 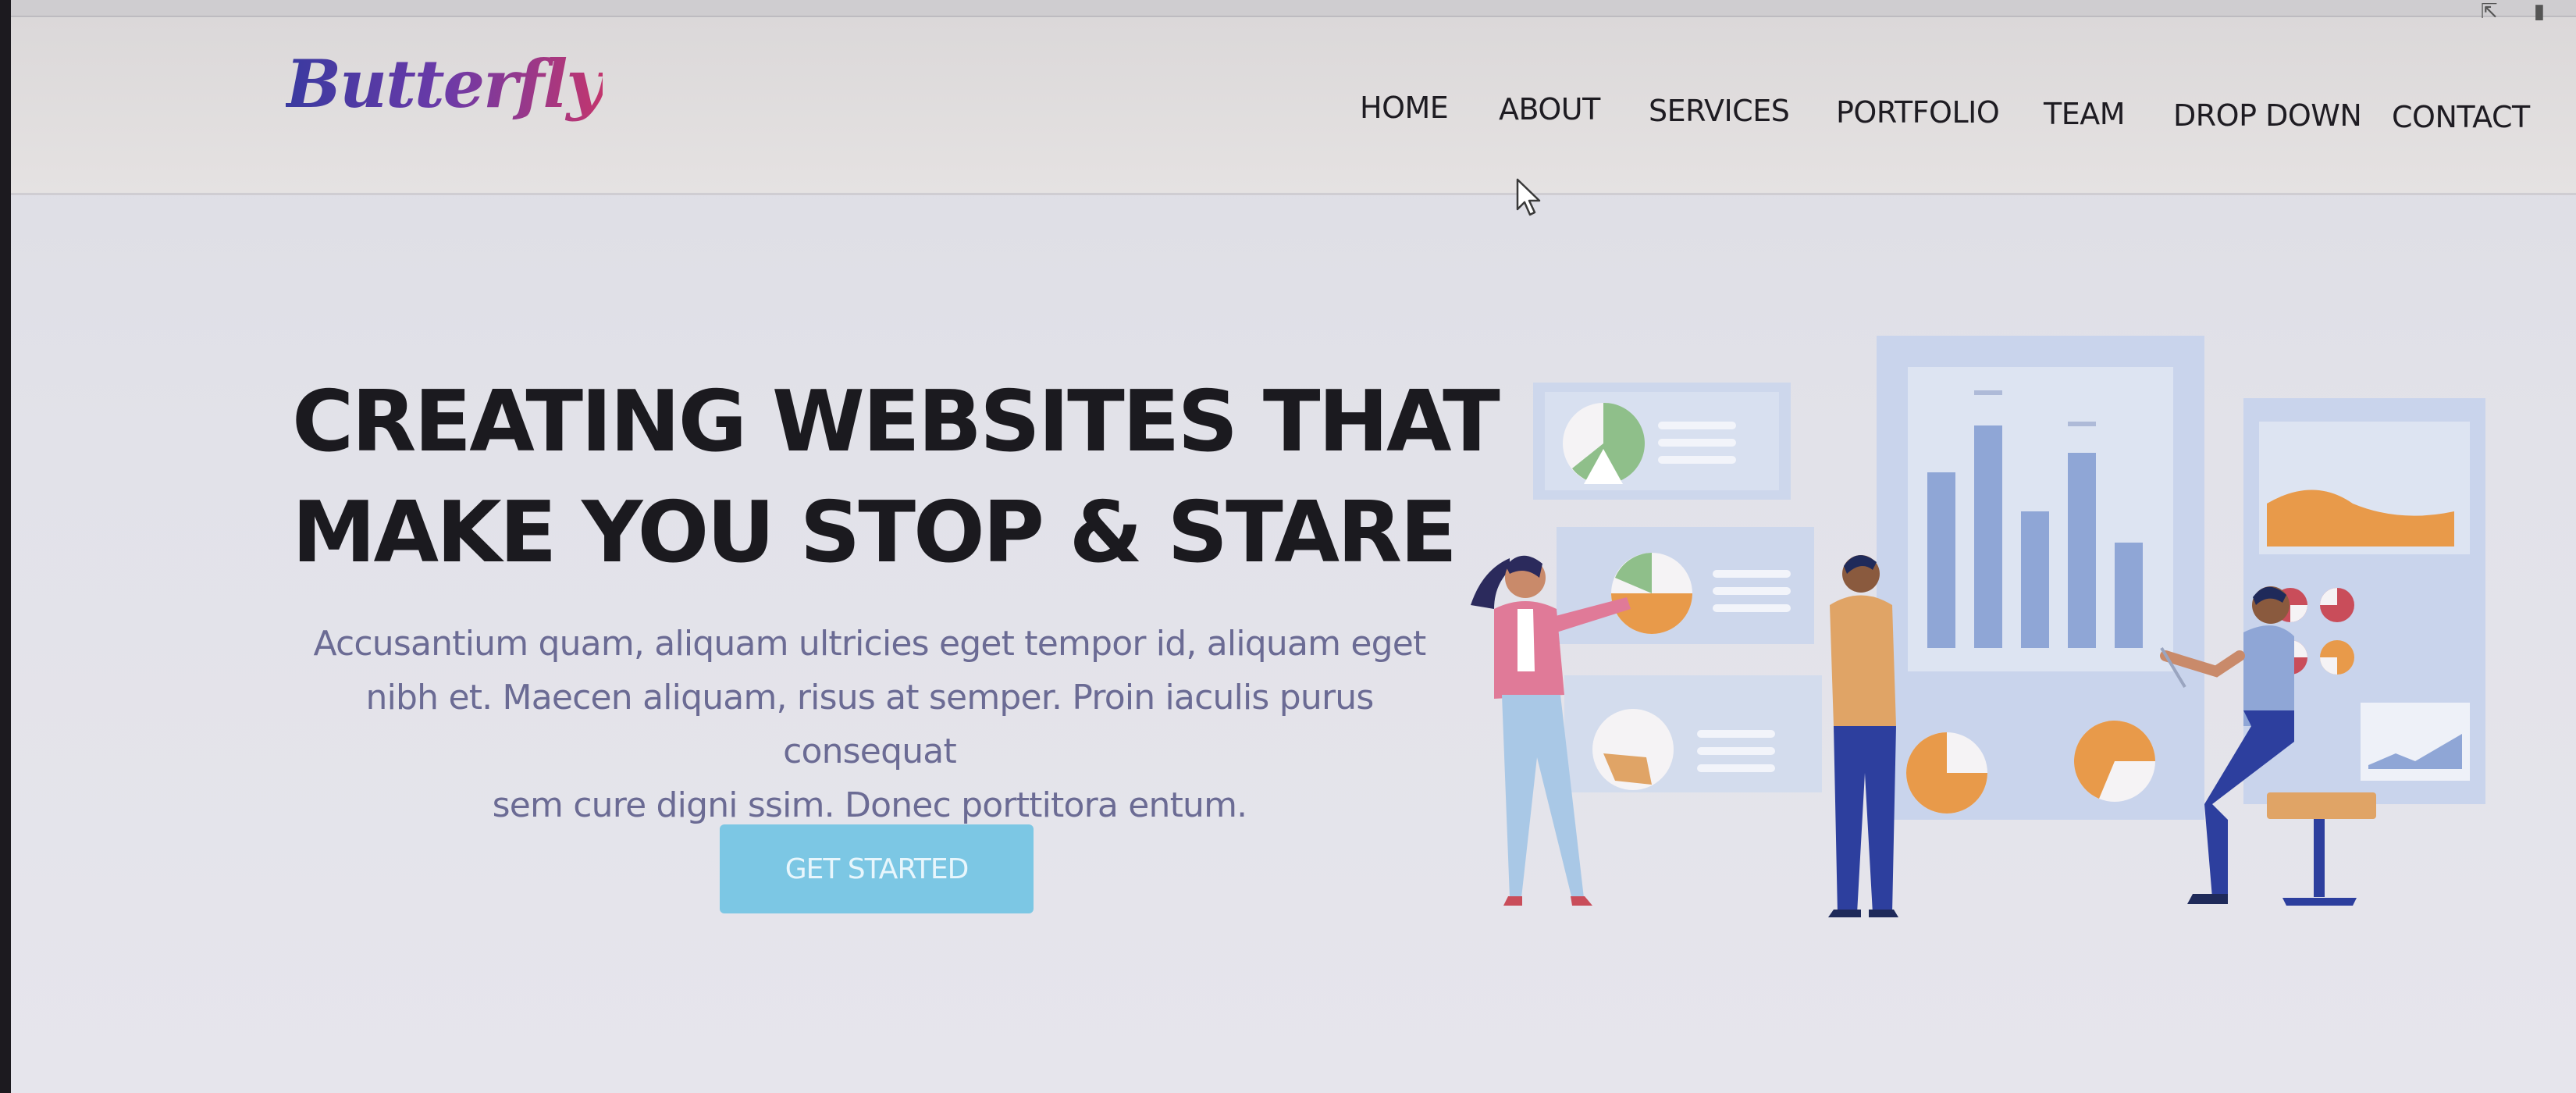 I want to click on browser-icons: ⇱ ▮, so click(x=2513, y=11).